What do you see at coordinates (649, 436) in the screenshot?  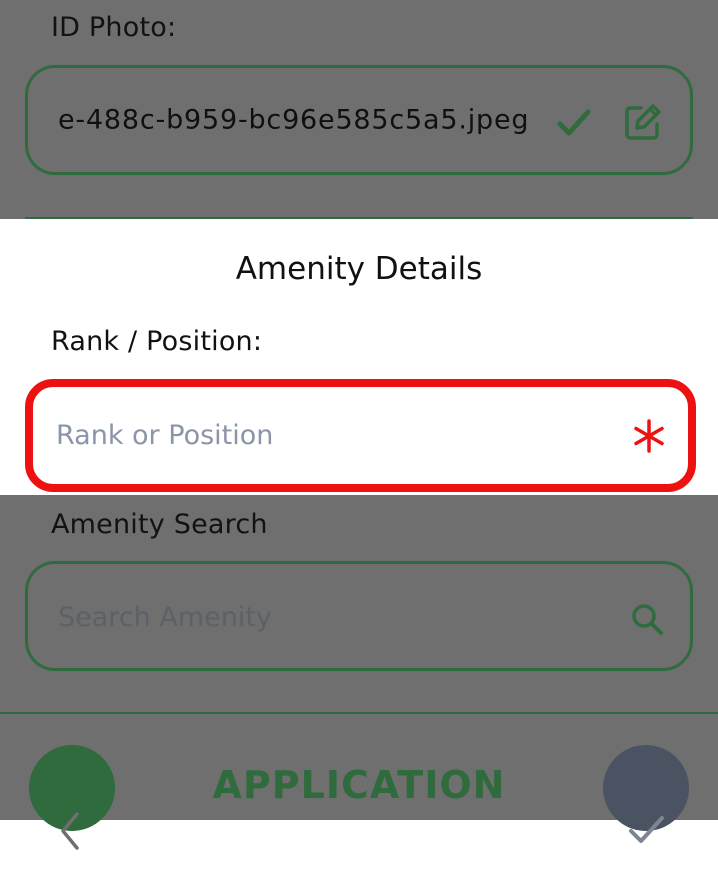 I see `asterisk-icon` at bounding box center [649, 436].